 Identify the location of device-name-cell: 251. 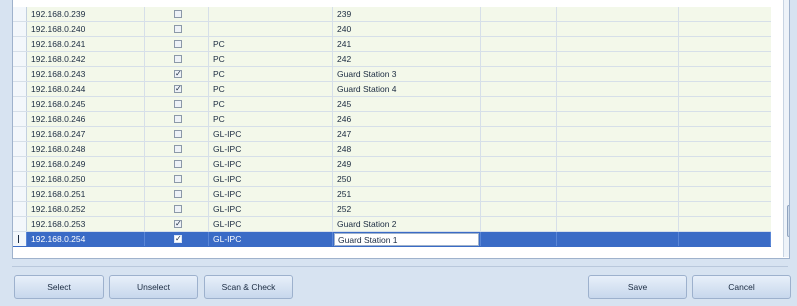
(407, 194).